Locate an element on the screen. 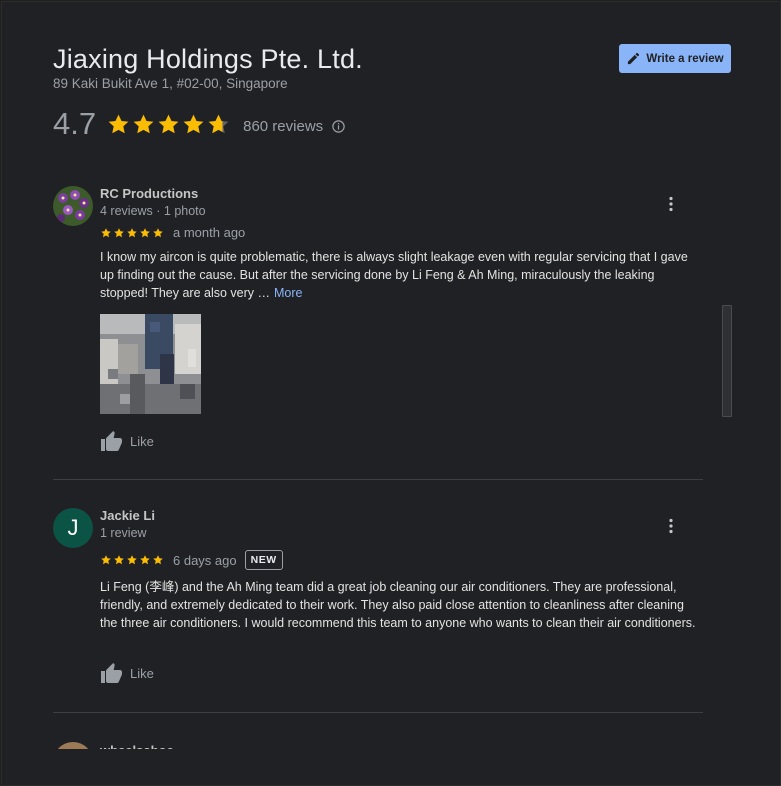 Image resolution: width=781 pixels, height=786 pixels. new-badge: NEW is located at coordinates (263, 560).